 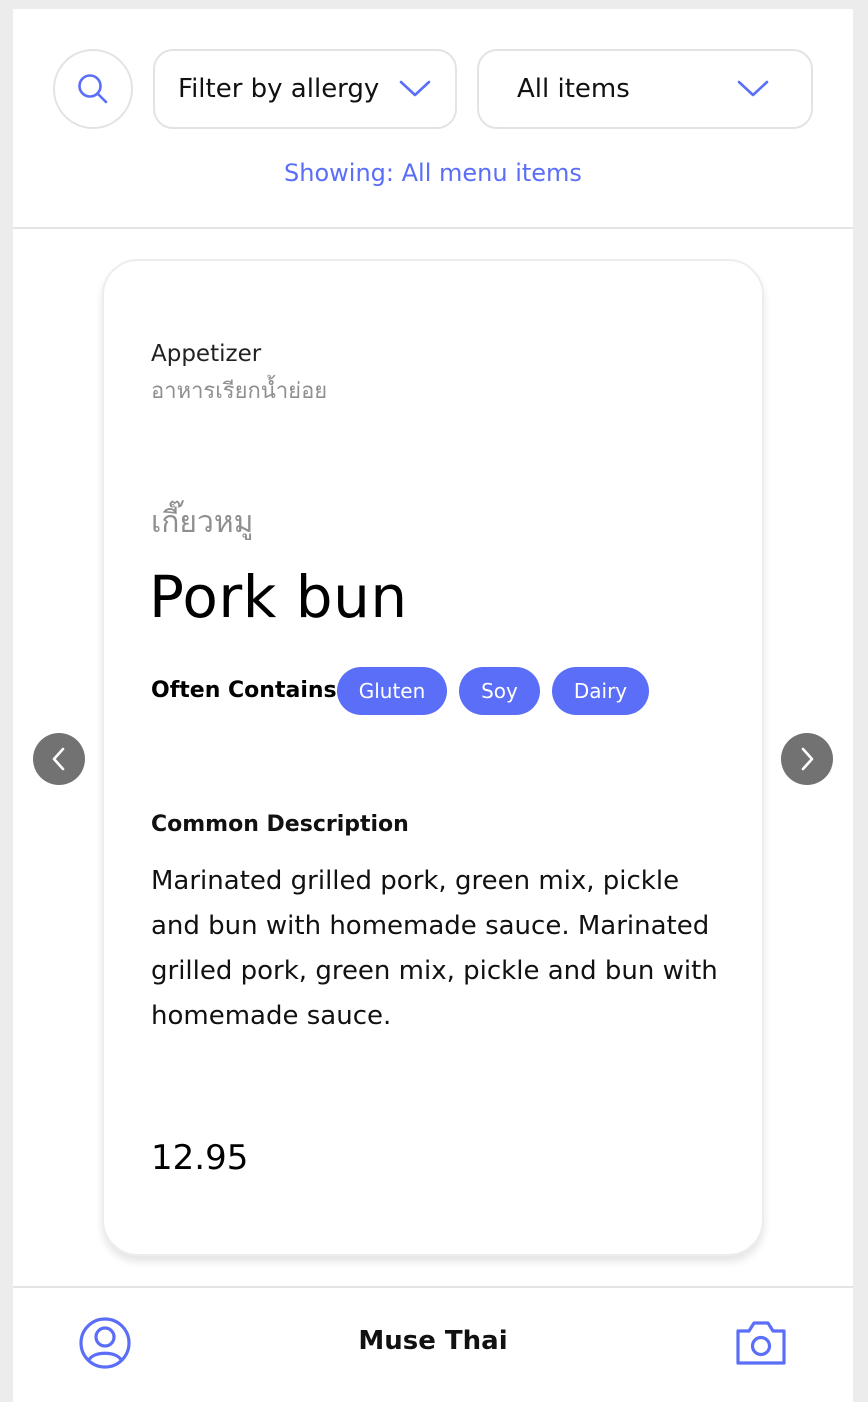 I want to click on items-filter-label: All items, so click(x=573, y=89).